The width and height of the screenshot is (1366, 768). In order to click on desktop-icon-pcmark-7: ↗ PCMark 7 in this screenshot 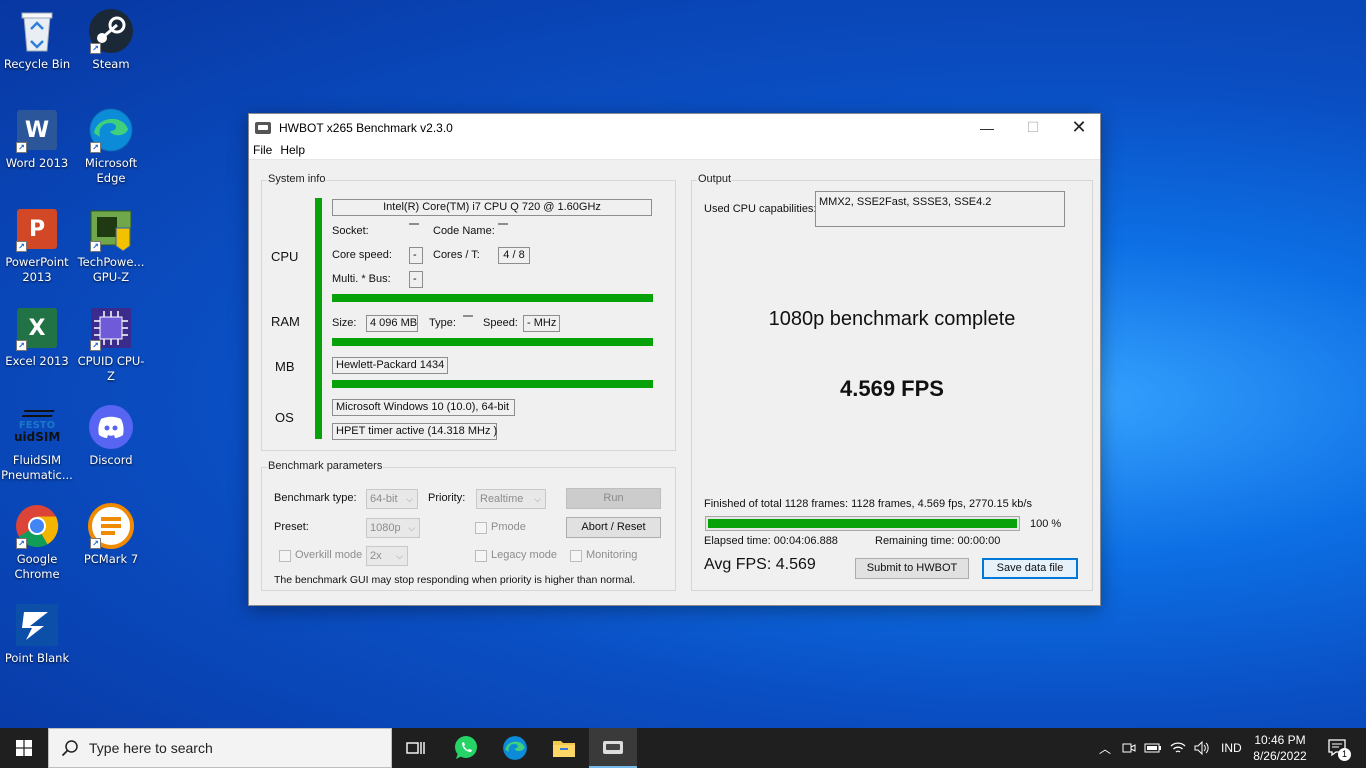, I will do `click(111, 535)`.